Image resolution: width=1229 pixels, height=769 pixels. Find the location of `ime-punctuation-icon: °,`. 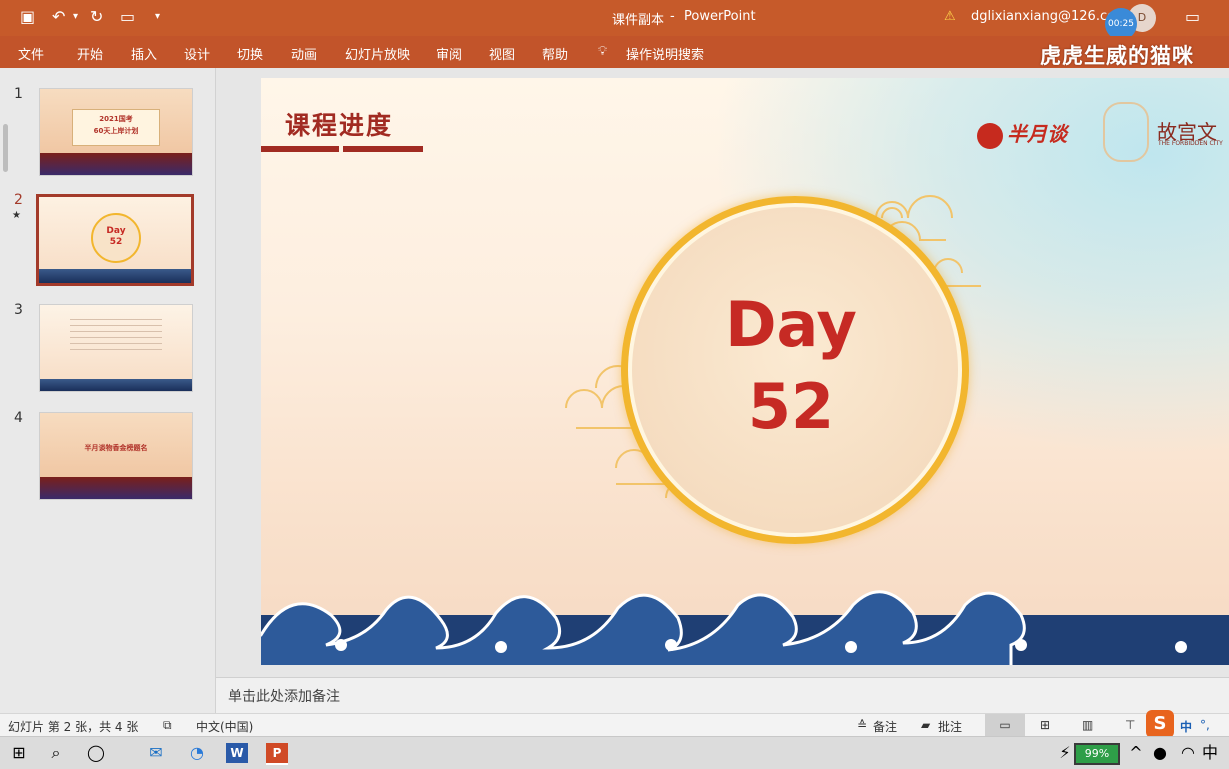

ime-punctuation-icon: °, is located at coordinates (1205, 725).